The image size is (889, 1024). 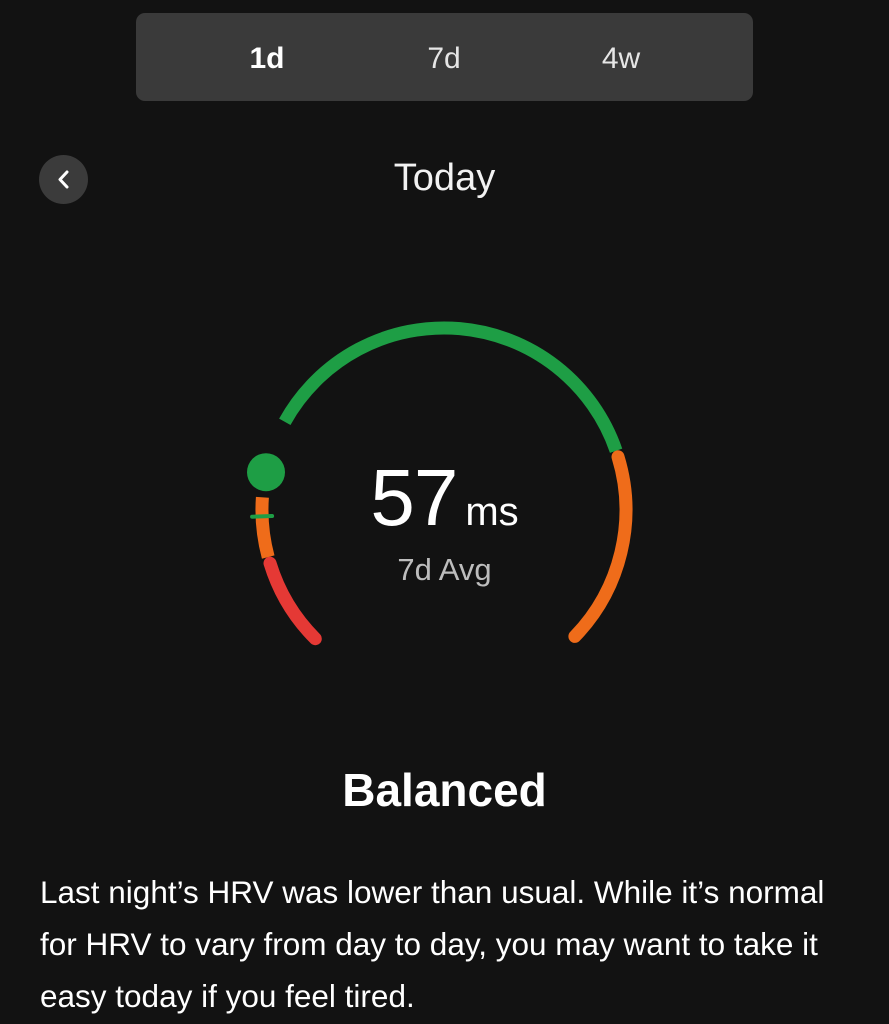 I want to click on gauge-arc-balanced, so click(x=451, y=387).